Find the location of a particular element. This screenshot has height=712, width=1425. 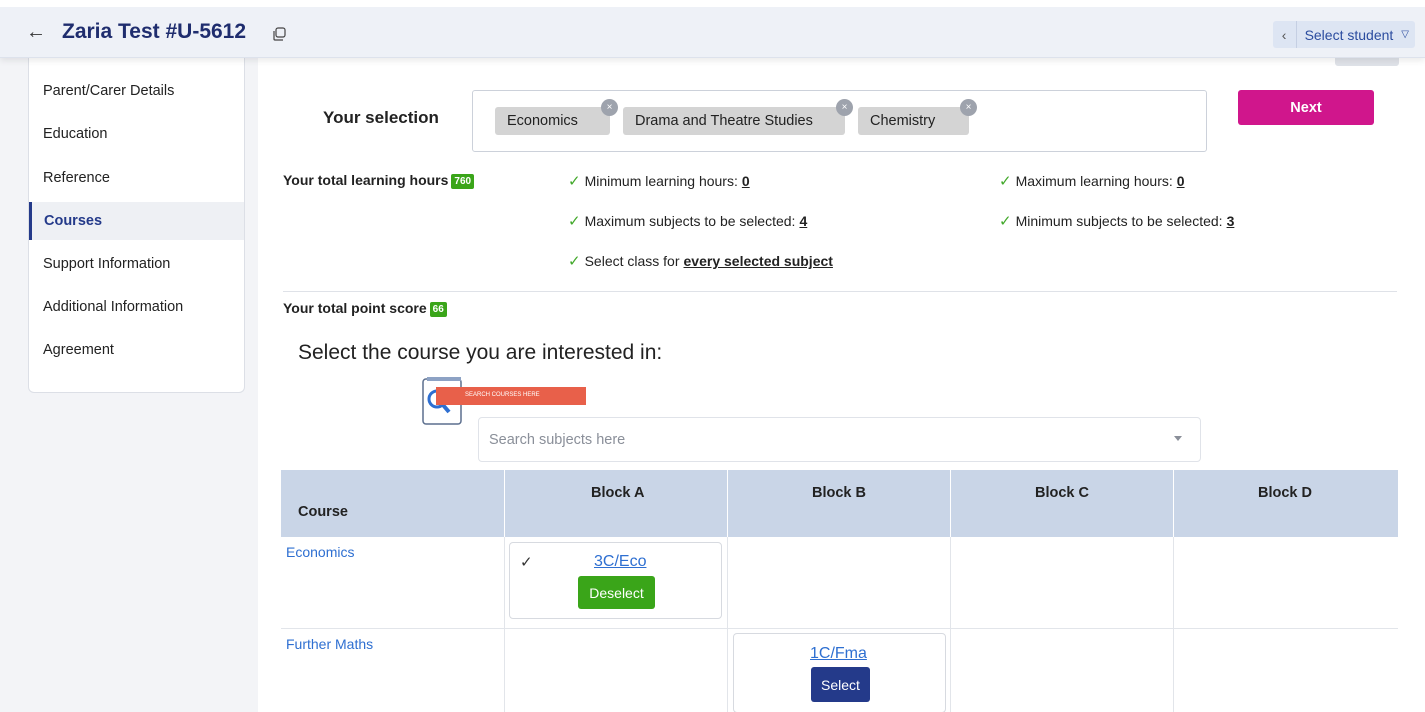

block-b-cell: 1C/Fma Select is located at coordinates (839, 670).